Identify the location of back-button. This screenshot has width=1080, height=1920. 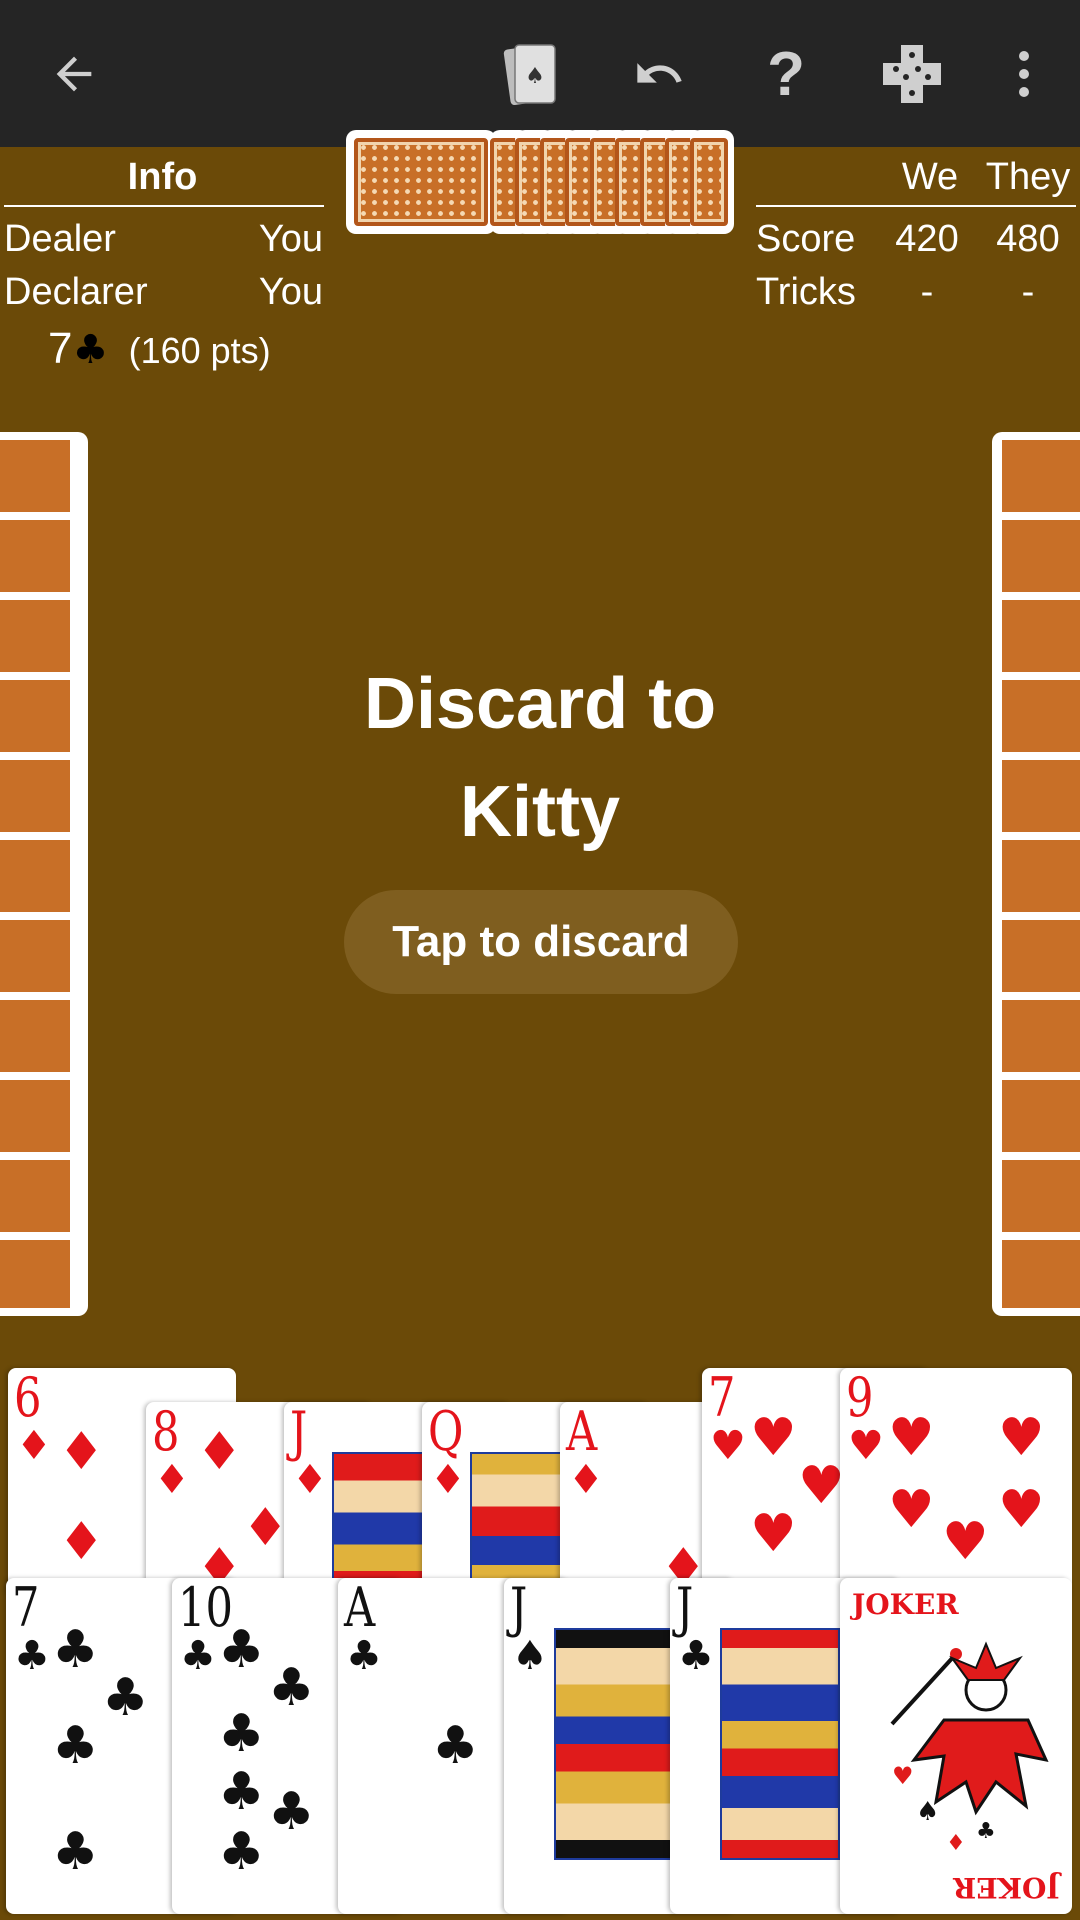
(74, 74).